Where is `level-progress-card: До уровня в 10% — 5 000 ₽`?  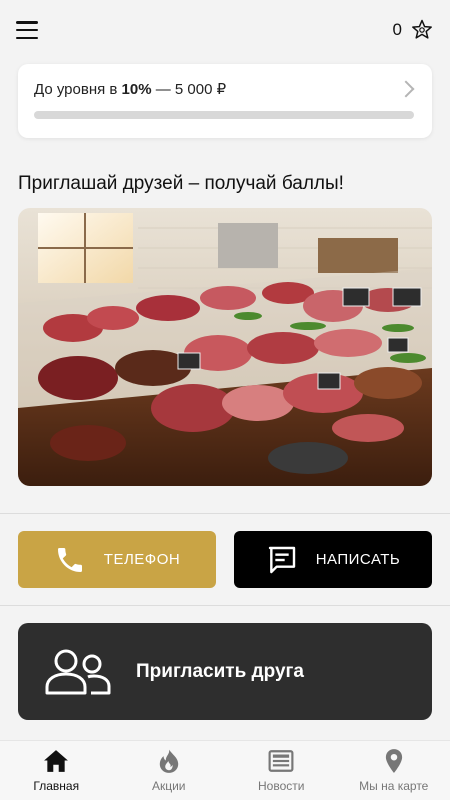
level-progress-card: До уровня в 10% — 5 000 ₽ is located at coordinates (225, 101).